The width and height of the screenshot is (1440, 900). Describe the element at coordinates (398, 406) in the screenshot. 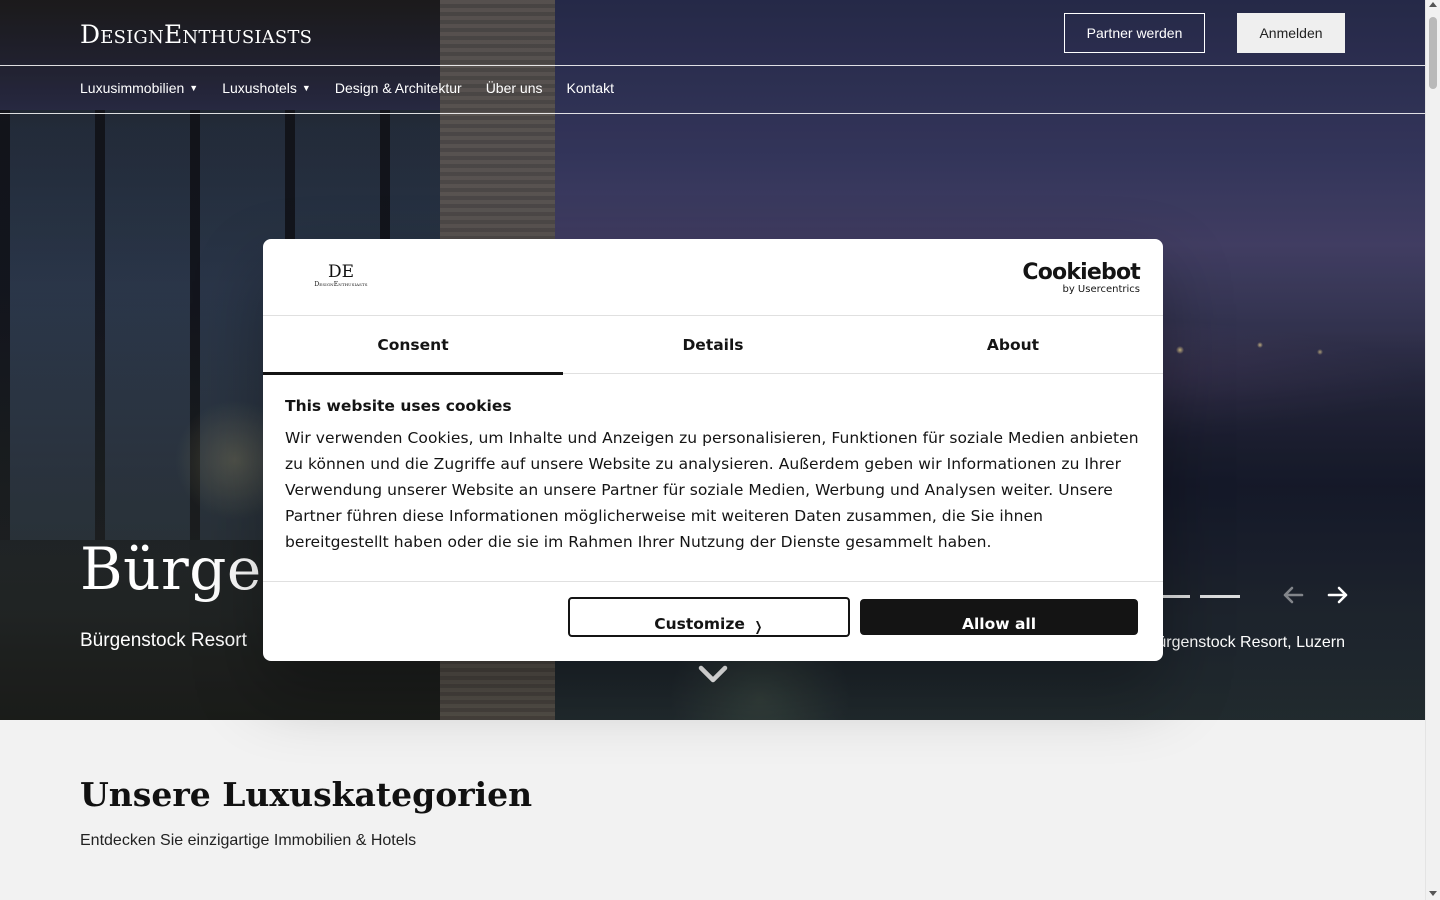

I see `cookie-heading: This website uses cookies` at that location.